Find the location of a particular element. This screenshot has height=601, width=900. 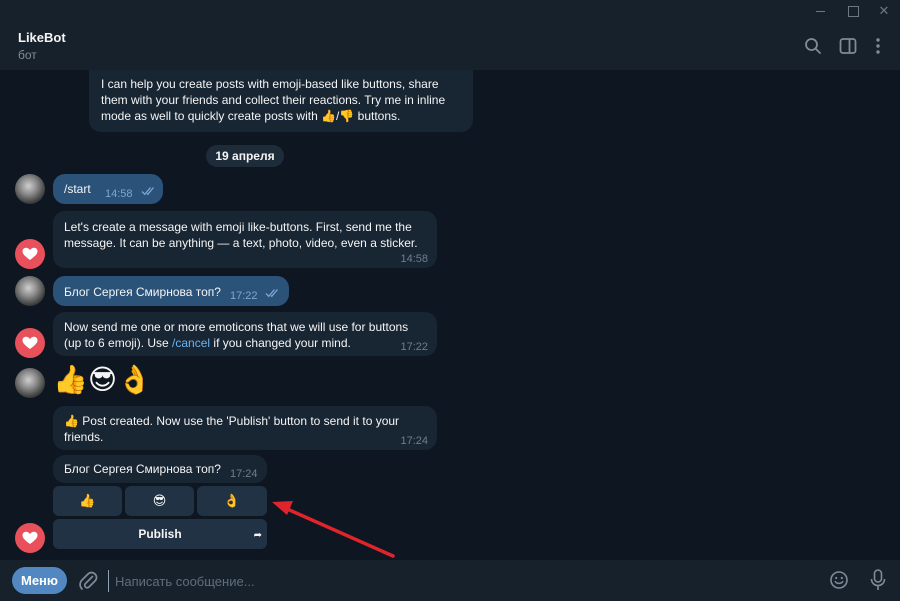

composer: Меню is located at coordinates (450, 580).